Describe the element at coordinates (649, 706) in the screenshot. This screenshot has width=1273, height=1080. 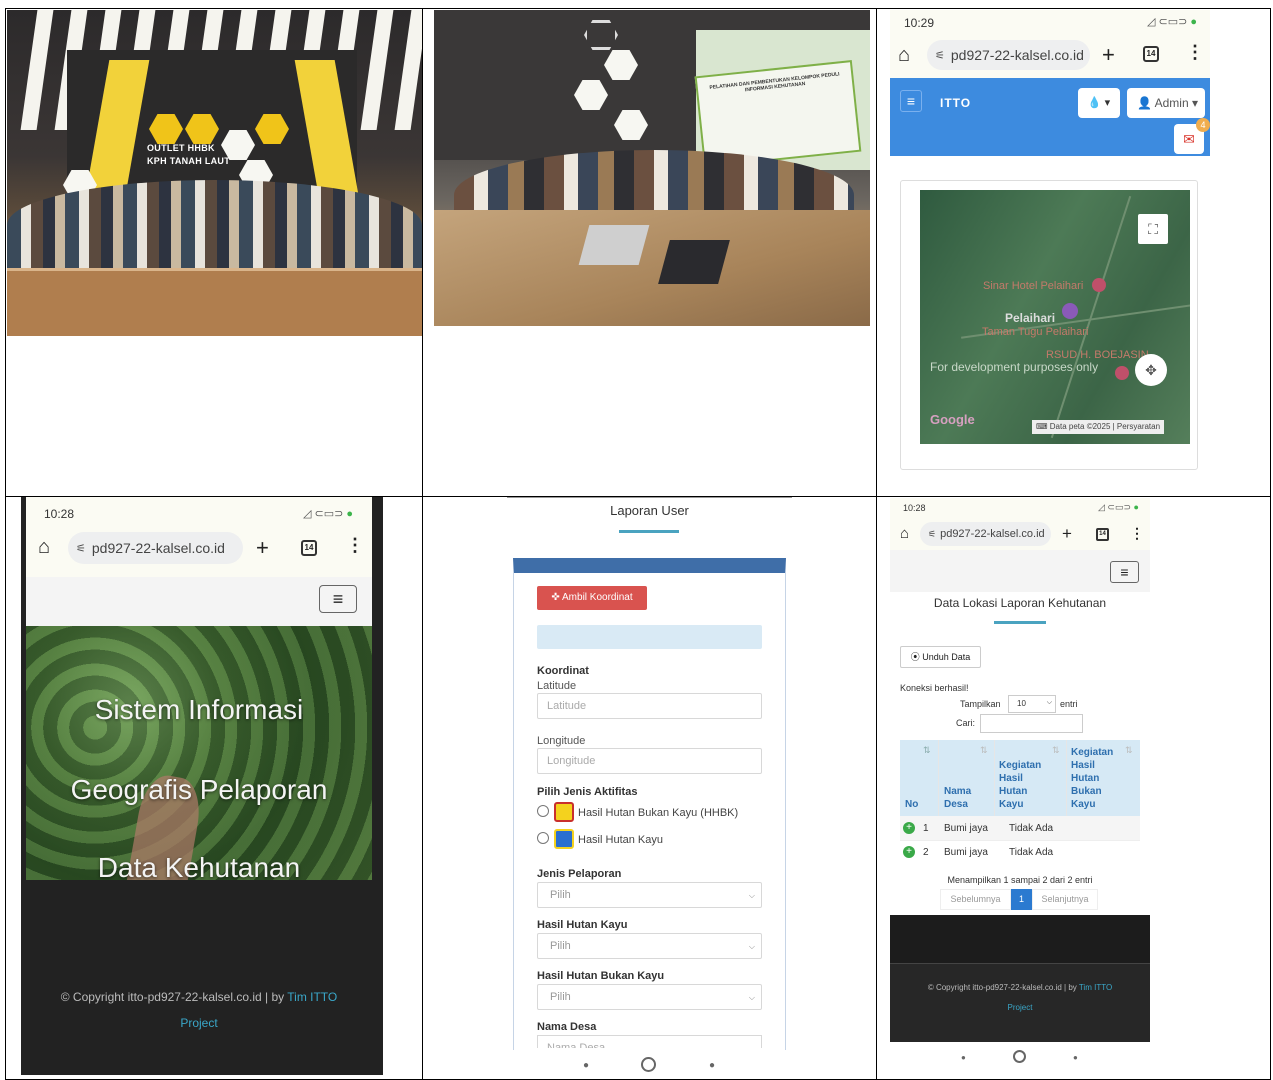
I see `latitude-input: Latitude` at that location.